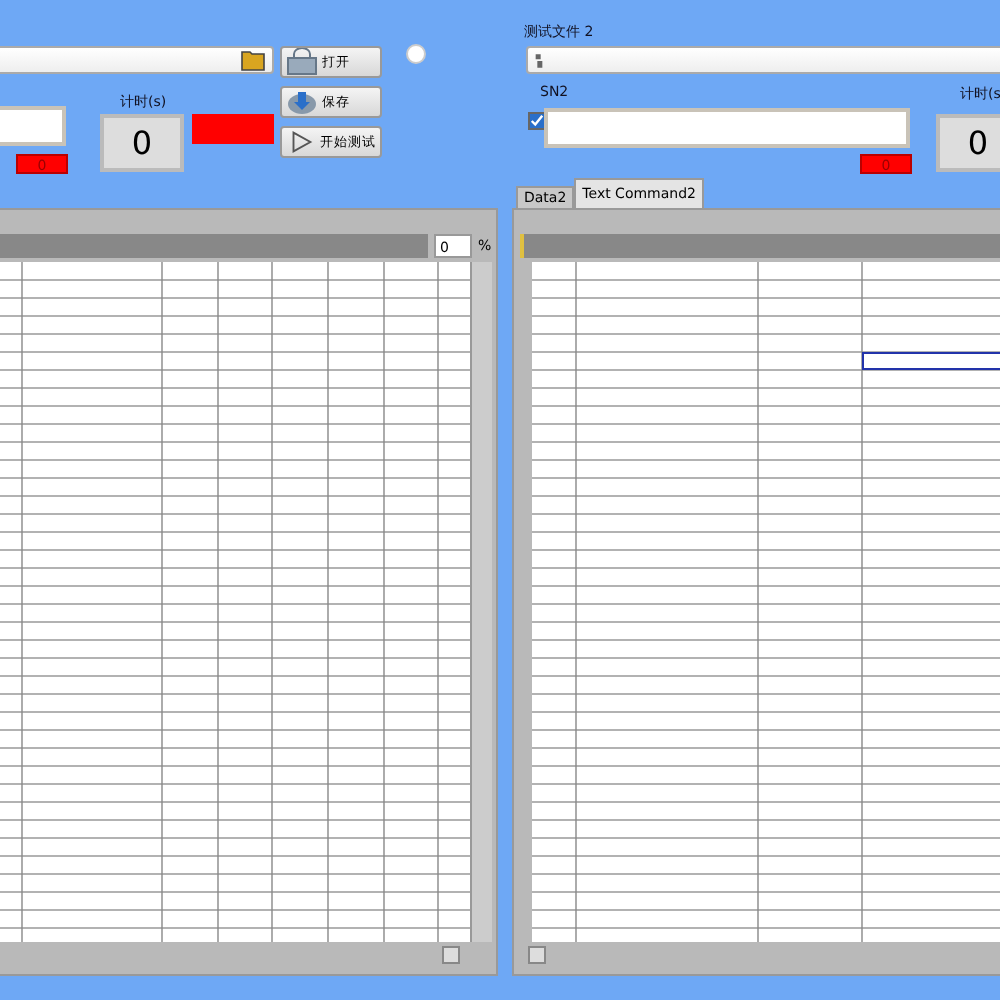  What do you see at coordinates (302, 102) in the screenshot?
I see `download-icon` at bounding box center [302, 102].